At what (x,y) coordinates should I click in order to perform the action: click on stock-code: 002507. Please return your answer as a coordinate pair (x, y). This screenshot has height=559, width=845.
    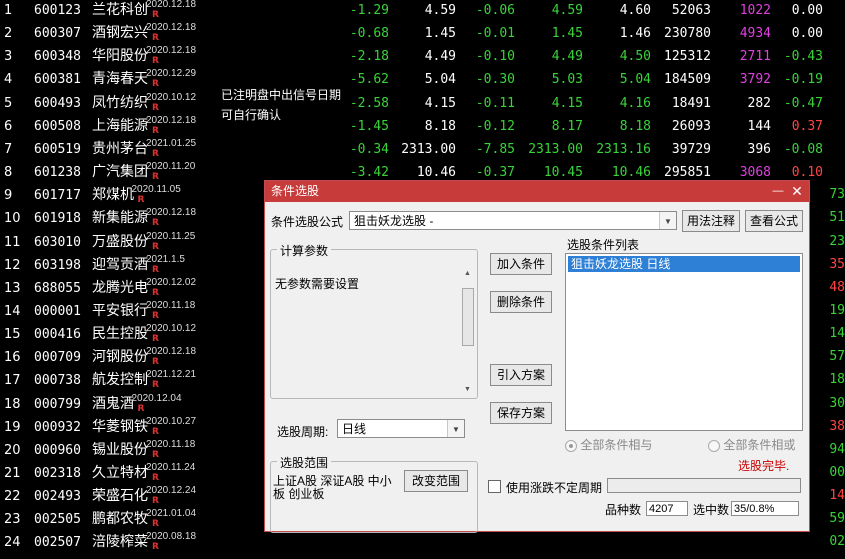
    Looking at the image, I should click on (57, 543).